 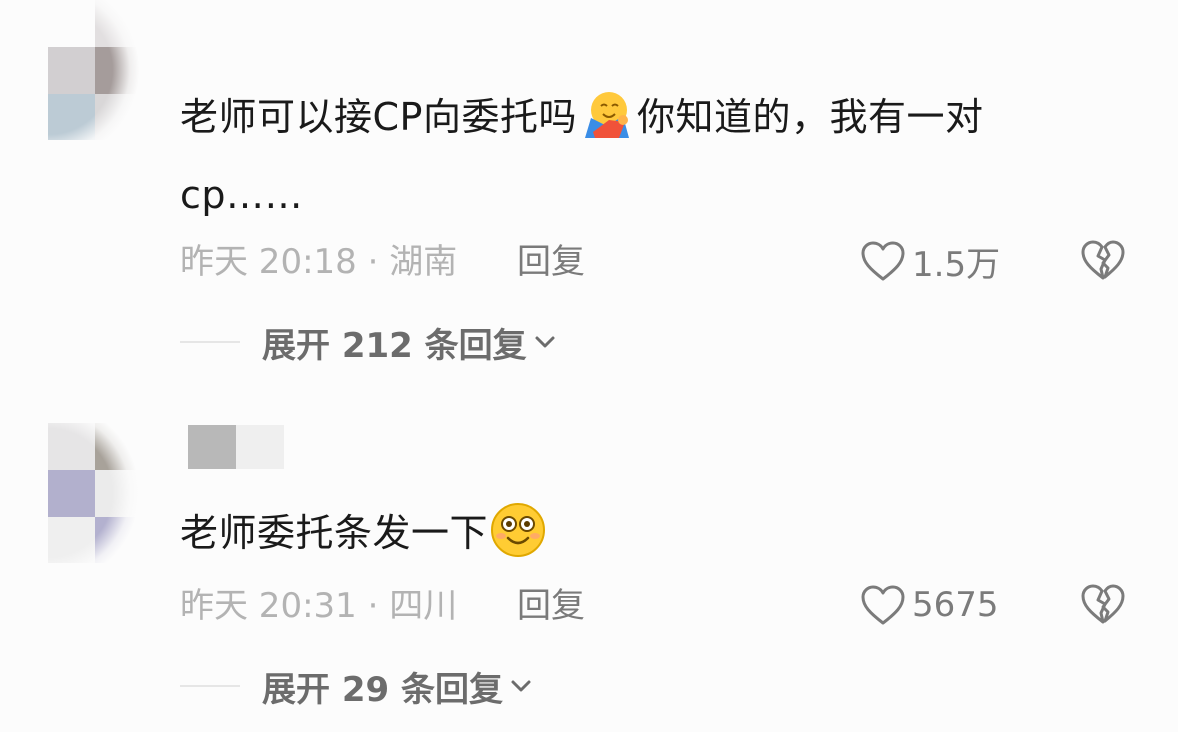 What do you see at coordinates (955, 605) in the screenshot?
I see `like-count: 5675` at bounding box center [955, 605].